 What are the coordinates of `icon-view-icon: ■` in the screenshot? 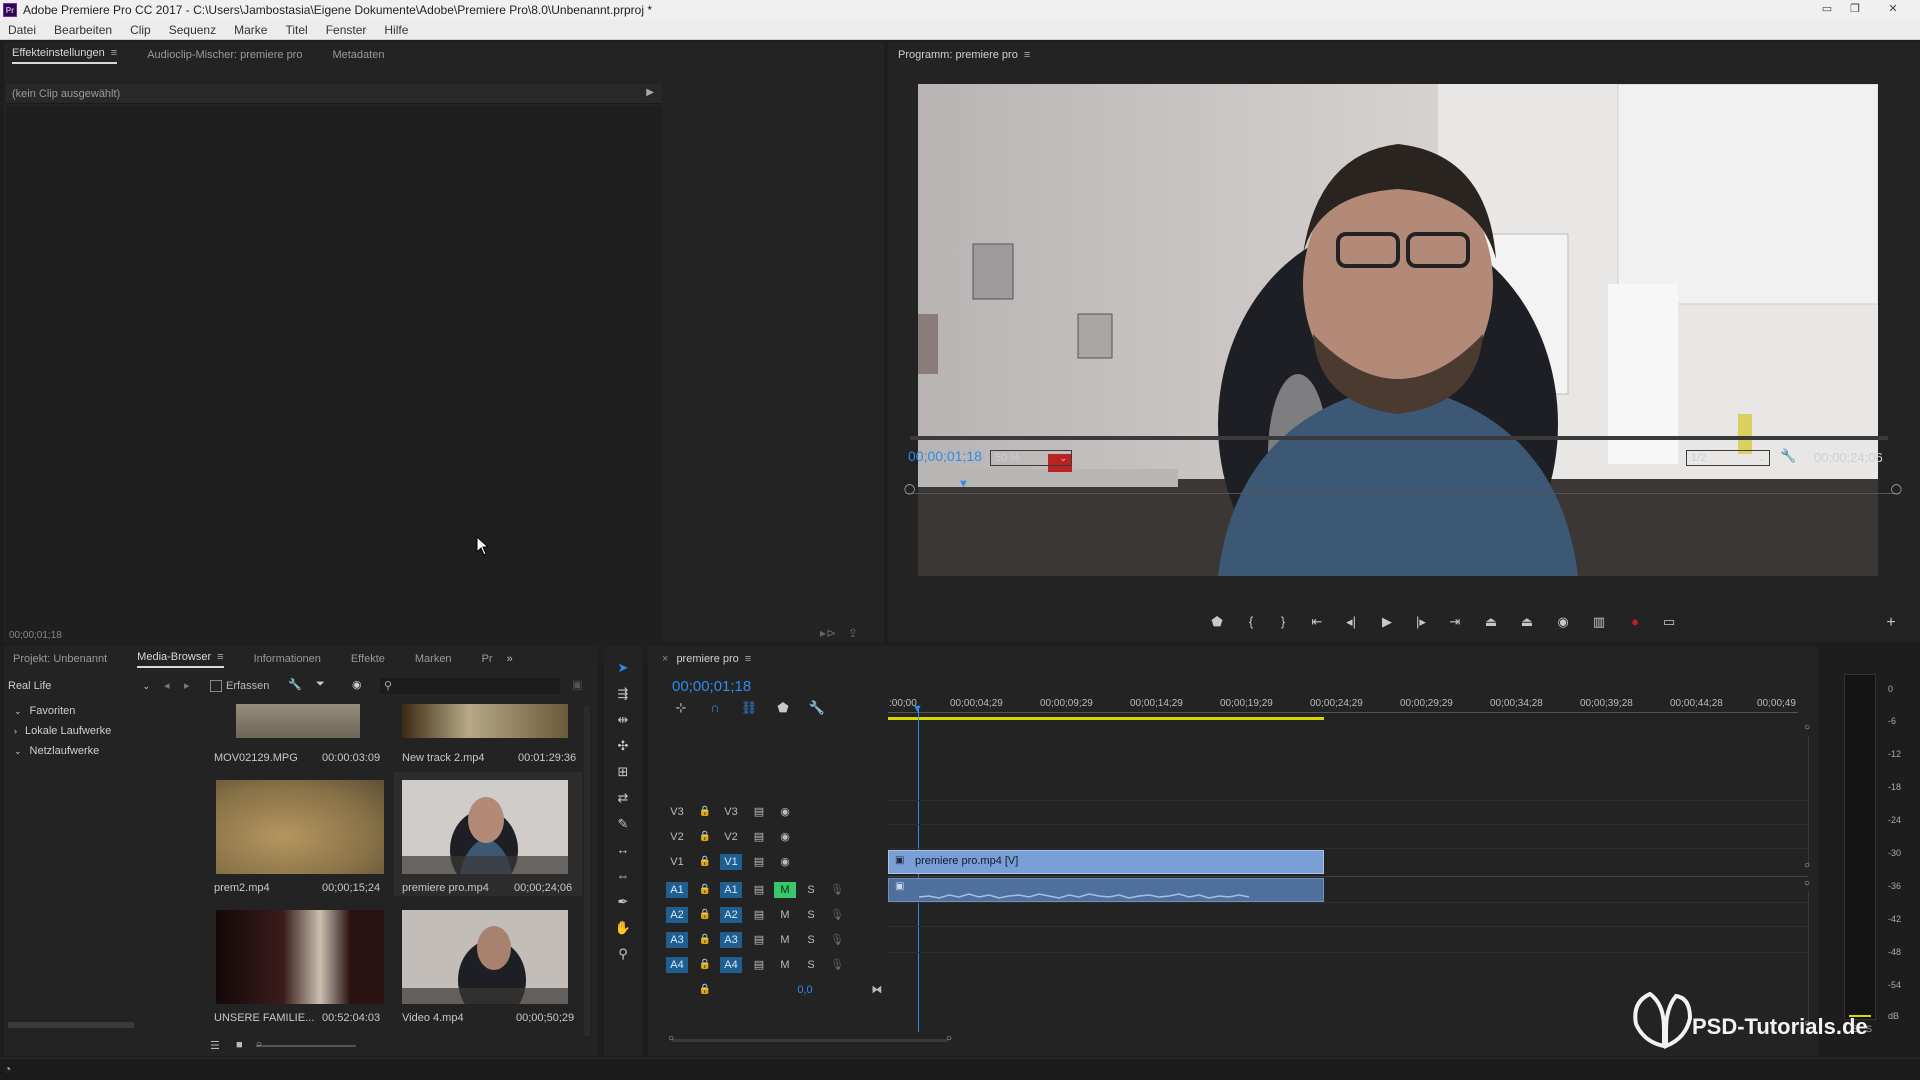 It's located at (239, 1045).